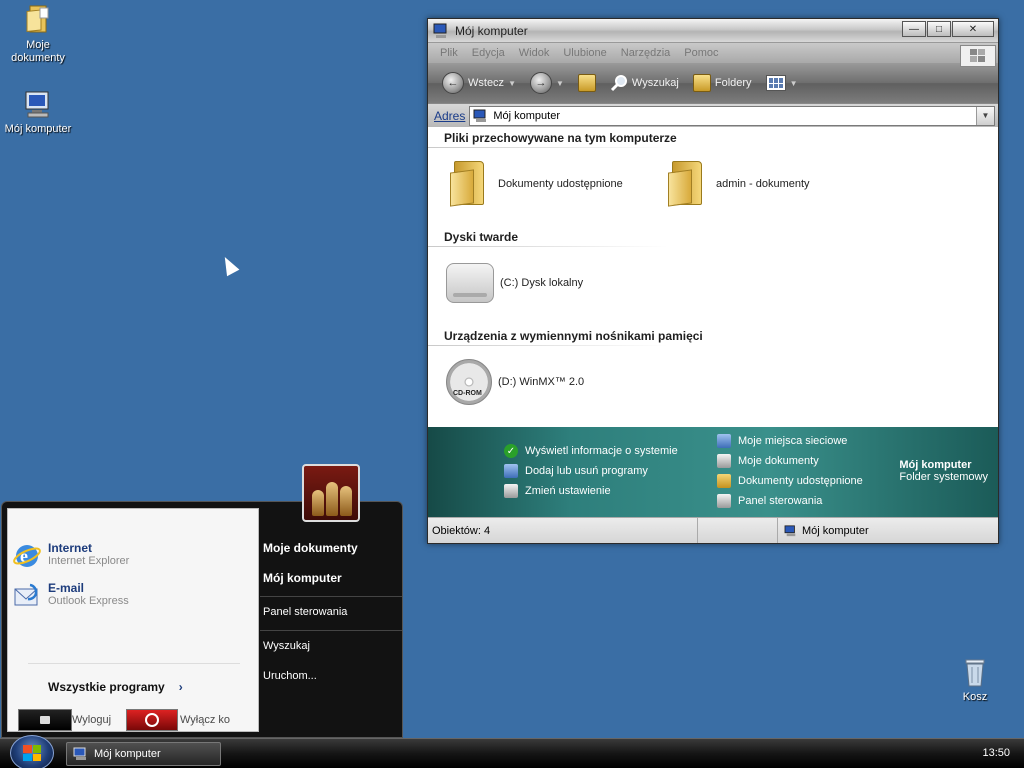  I want to click on taskbar-button-my-computer: Mój komputer, so click(143, 754).